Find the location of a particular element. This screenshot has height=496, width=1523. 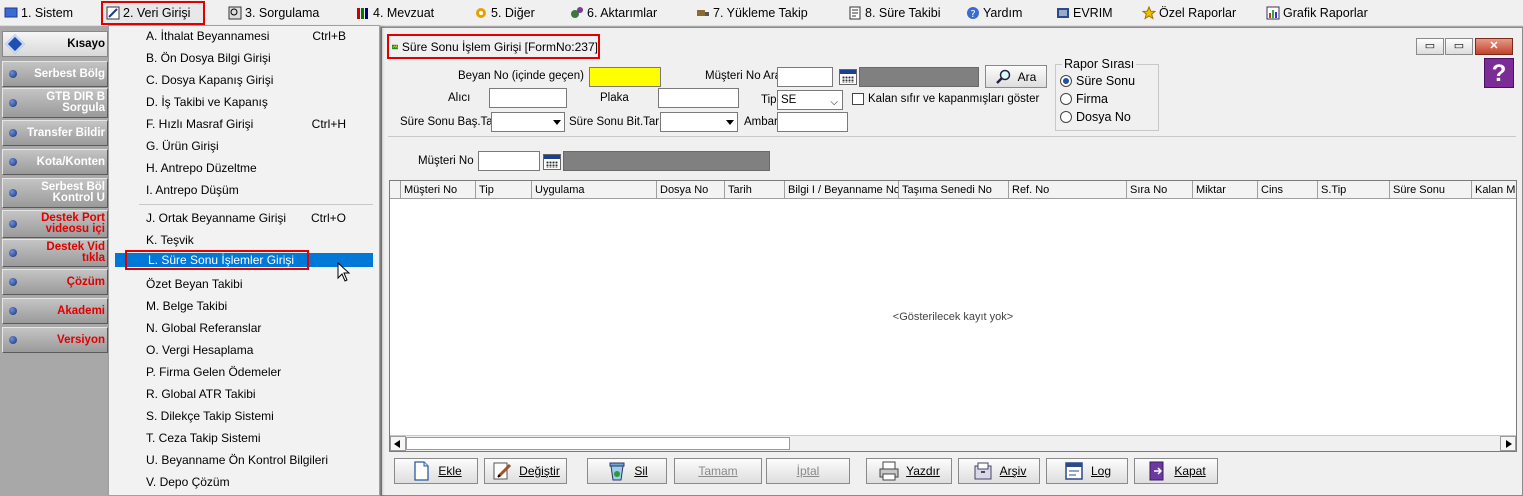

menu-item-antrepo-dusum: I. Antrepo Düşüm is located at coordinates (244, 190).